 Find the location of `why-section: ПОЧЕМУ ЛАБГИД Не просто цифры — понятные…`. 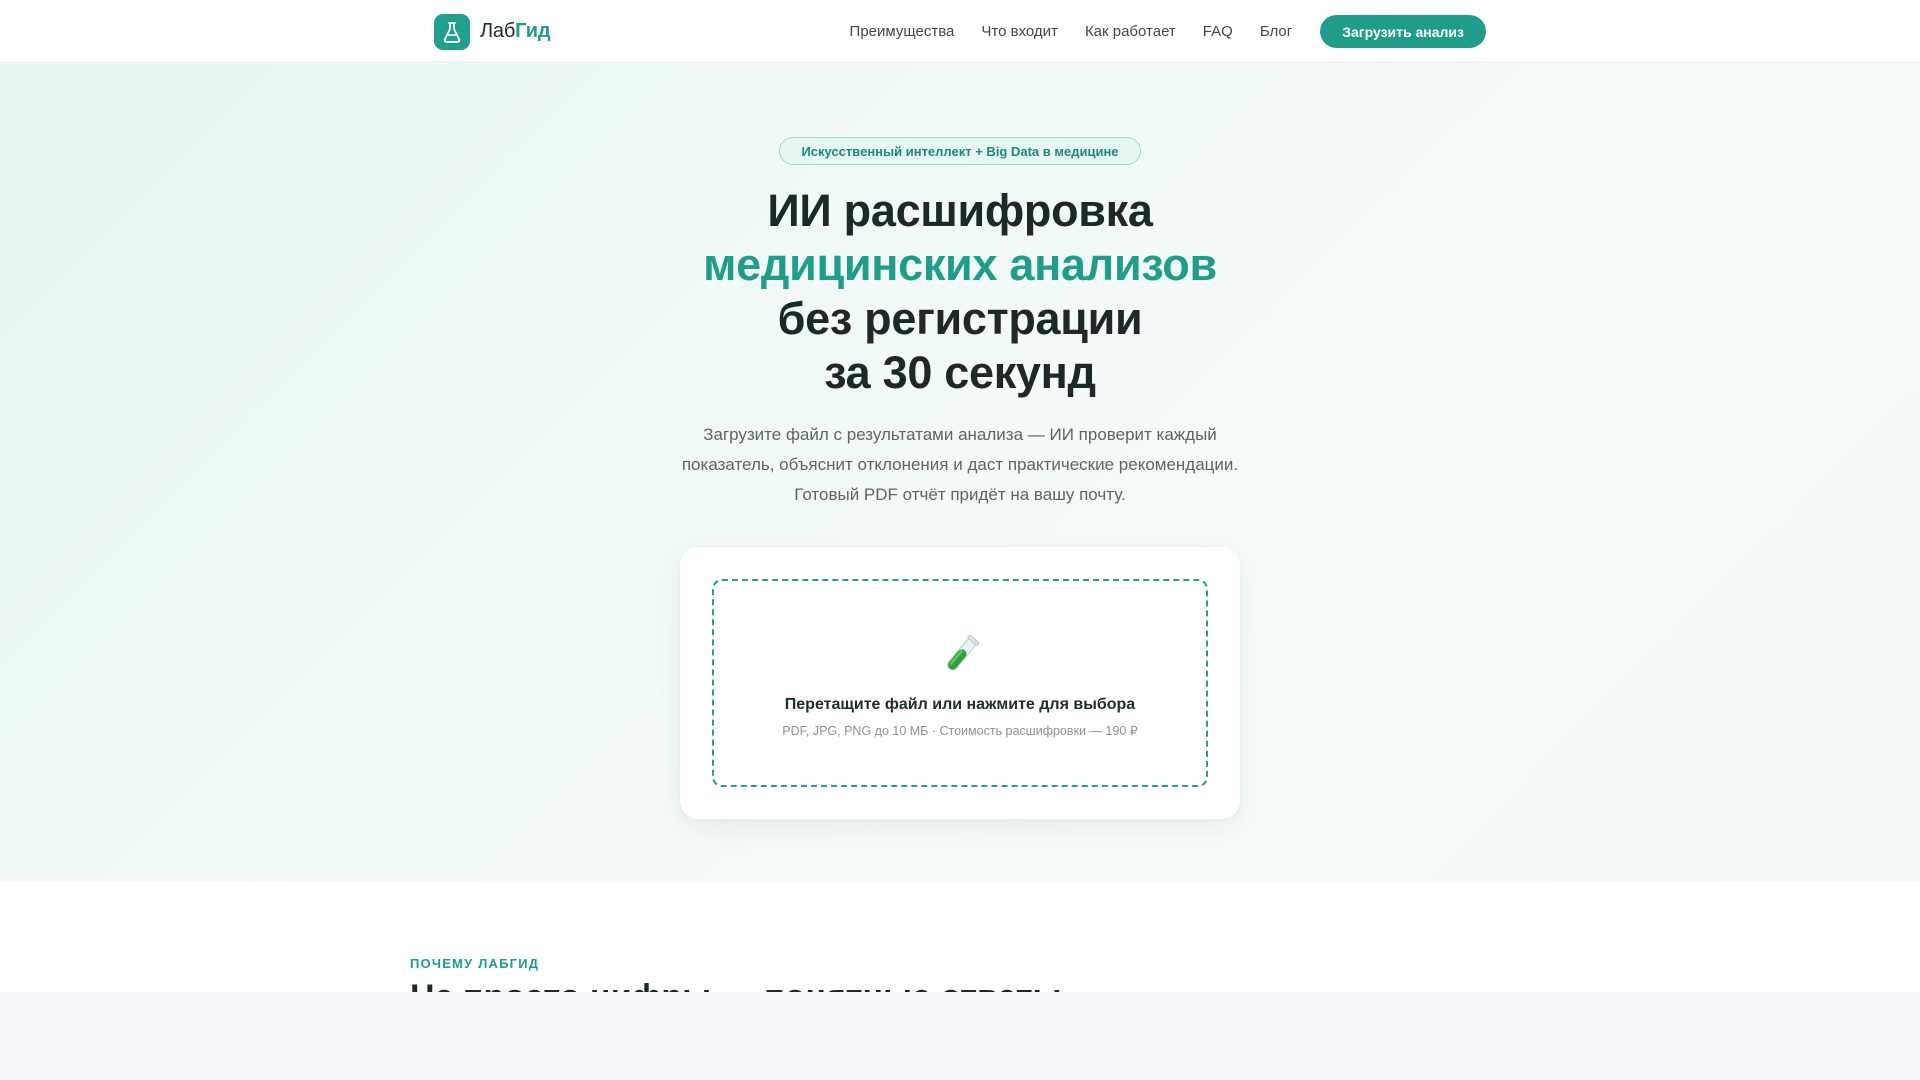

why-section: ПОЧЕМУ ЛАБГИД Не просто цифры — понятные… is located at coordinates (960, 937).